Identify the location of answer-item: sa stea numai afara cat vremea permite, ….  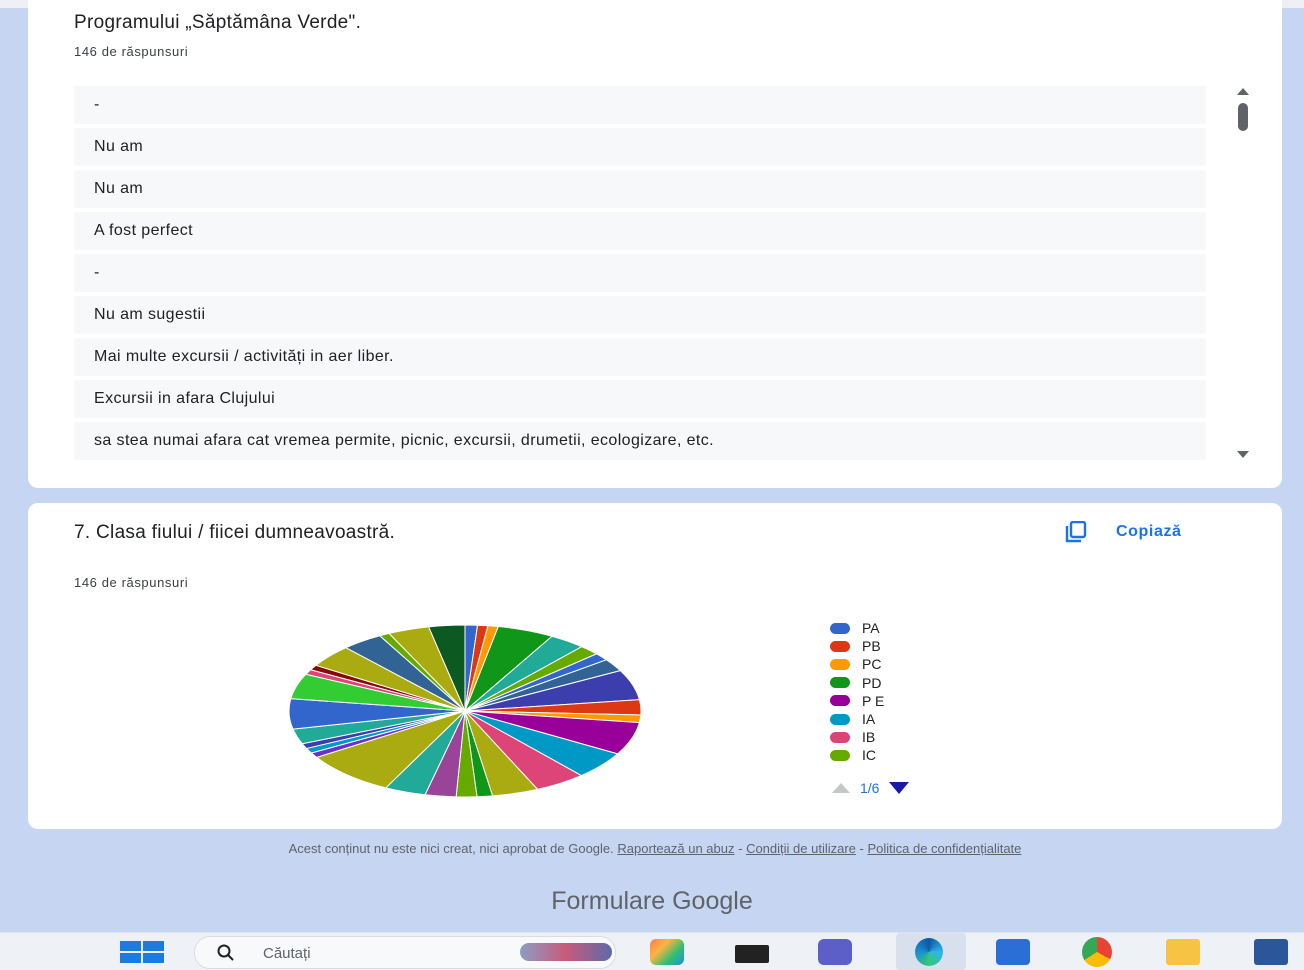
(640, 441).